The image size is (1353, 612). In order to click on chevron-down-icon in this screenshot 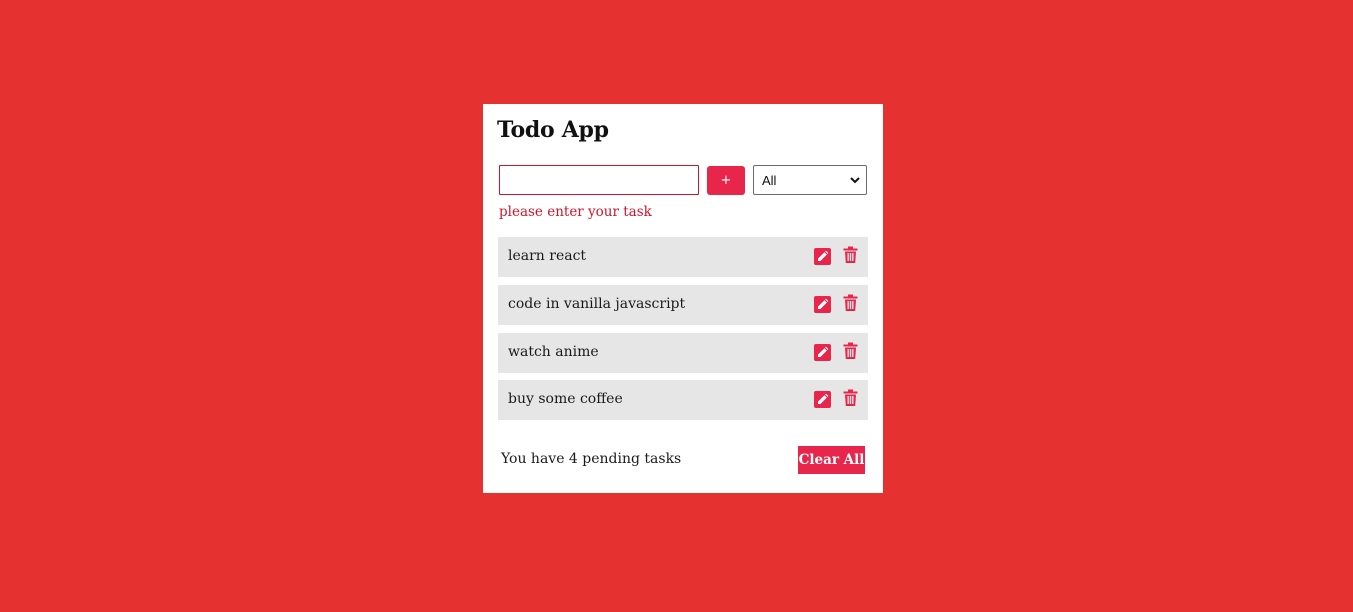, I will do `click(855, 180)`.